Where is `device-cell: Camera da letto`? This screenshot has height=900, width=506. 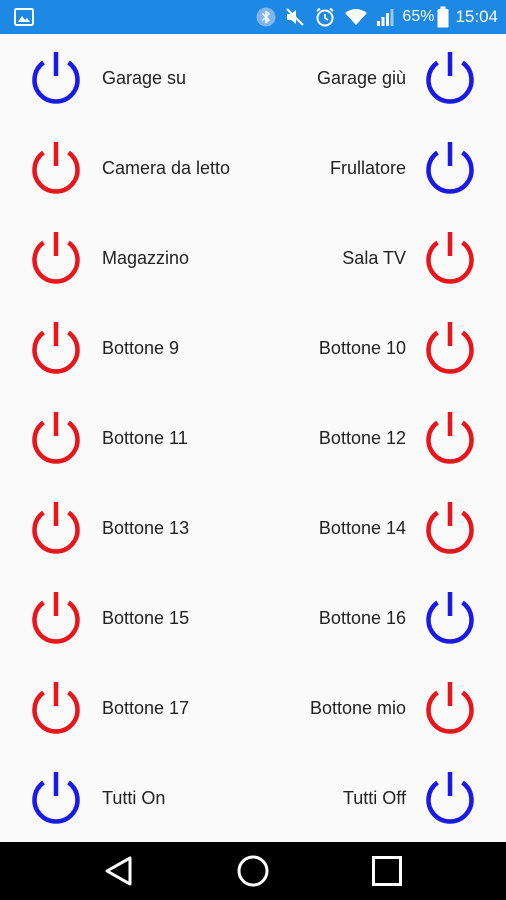 device-cell: Camera da letto is located at coordinates (126, 169).